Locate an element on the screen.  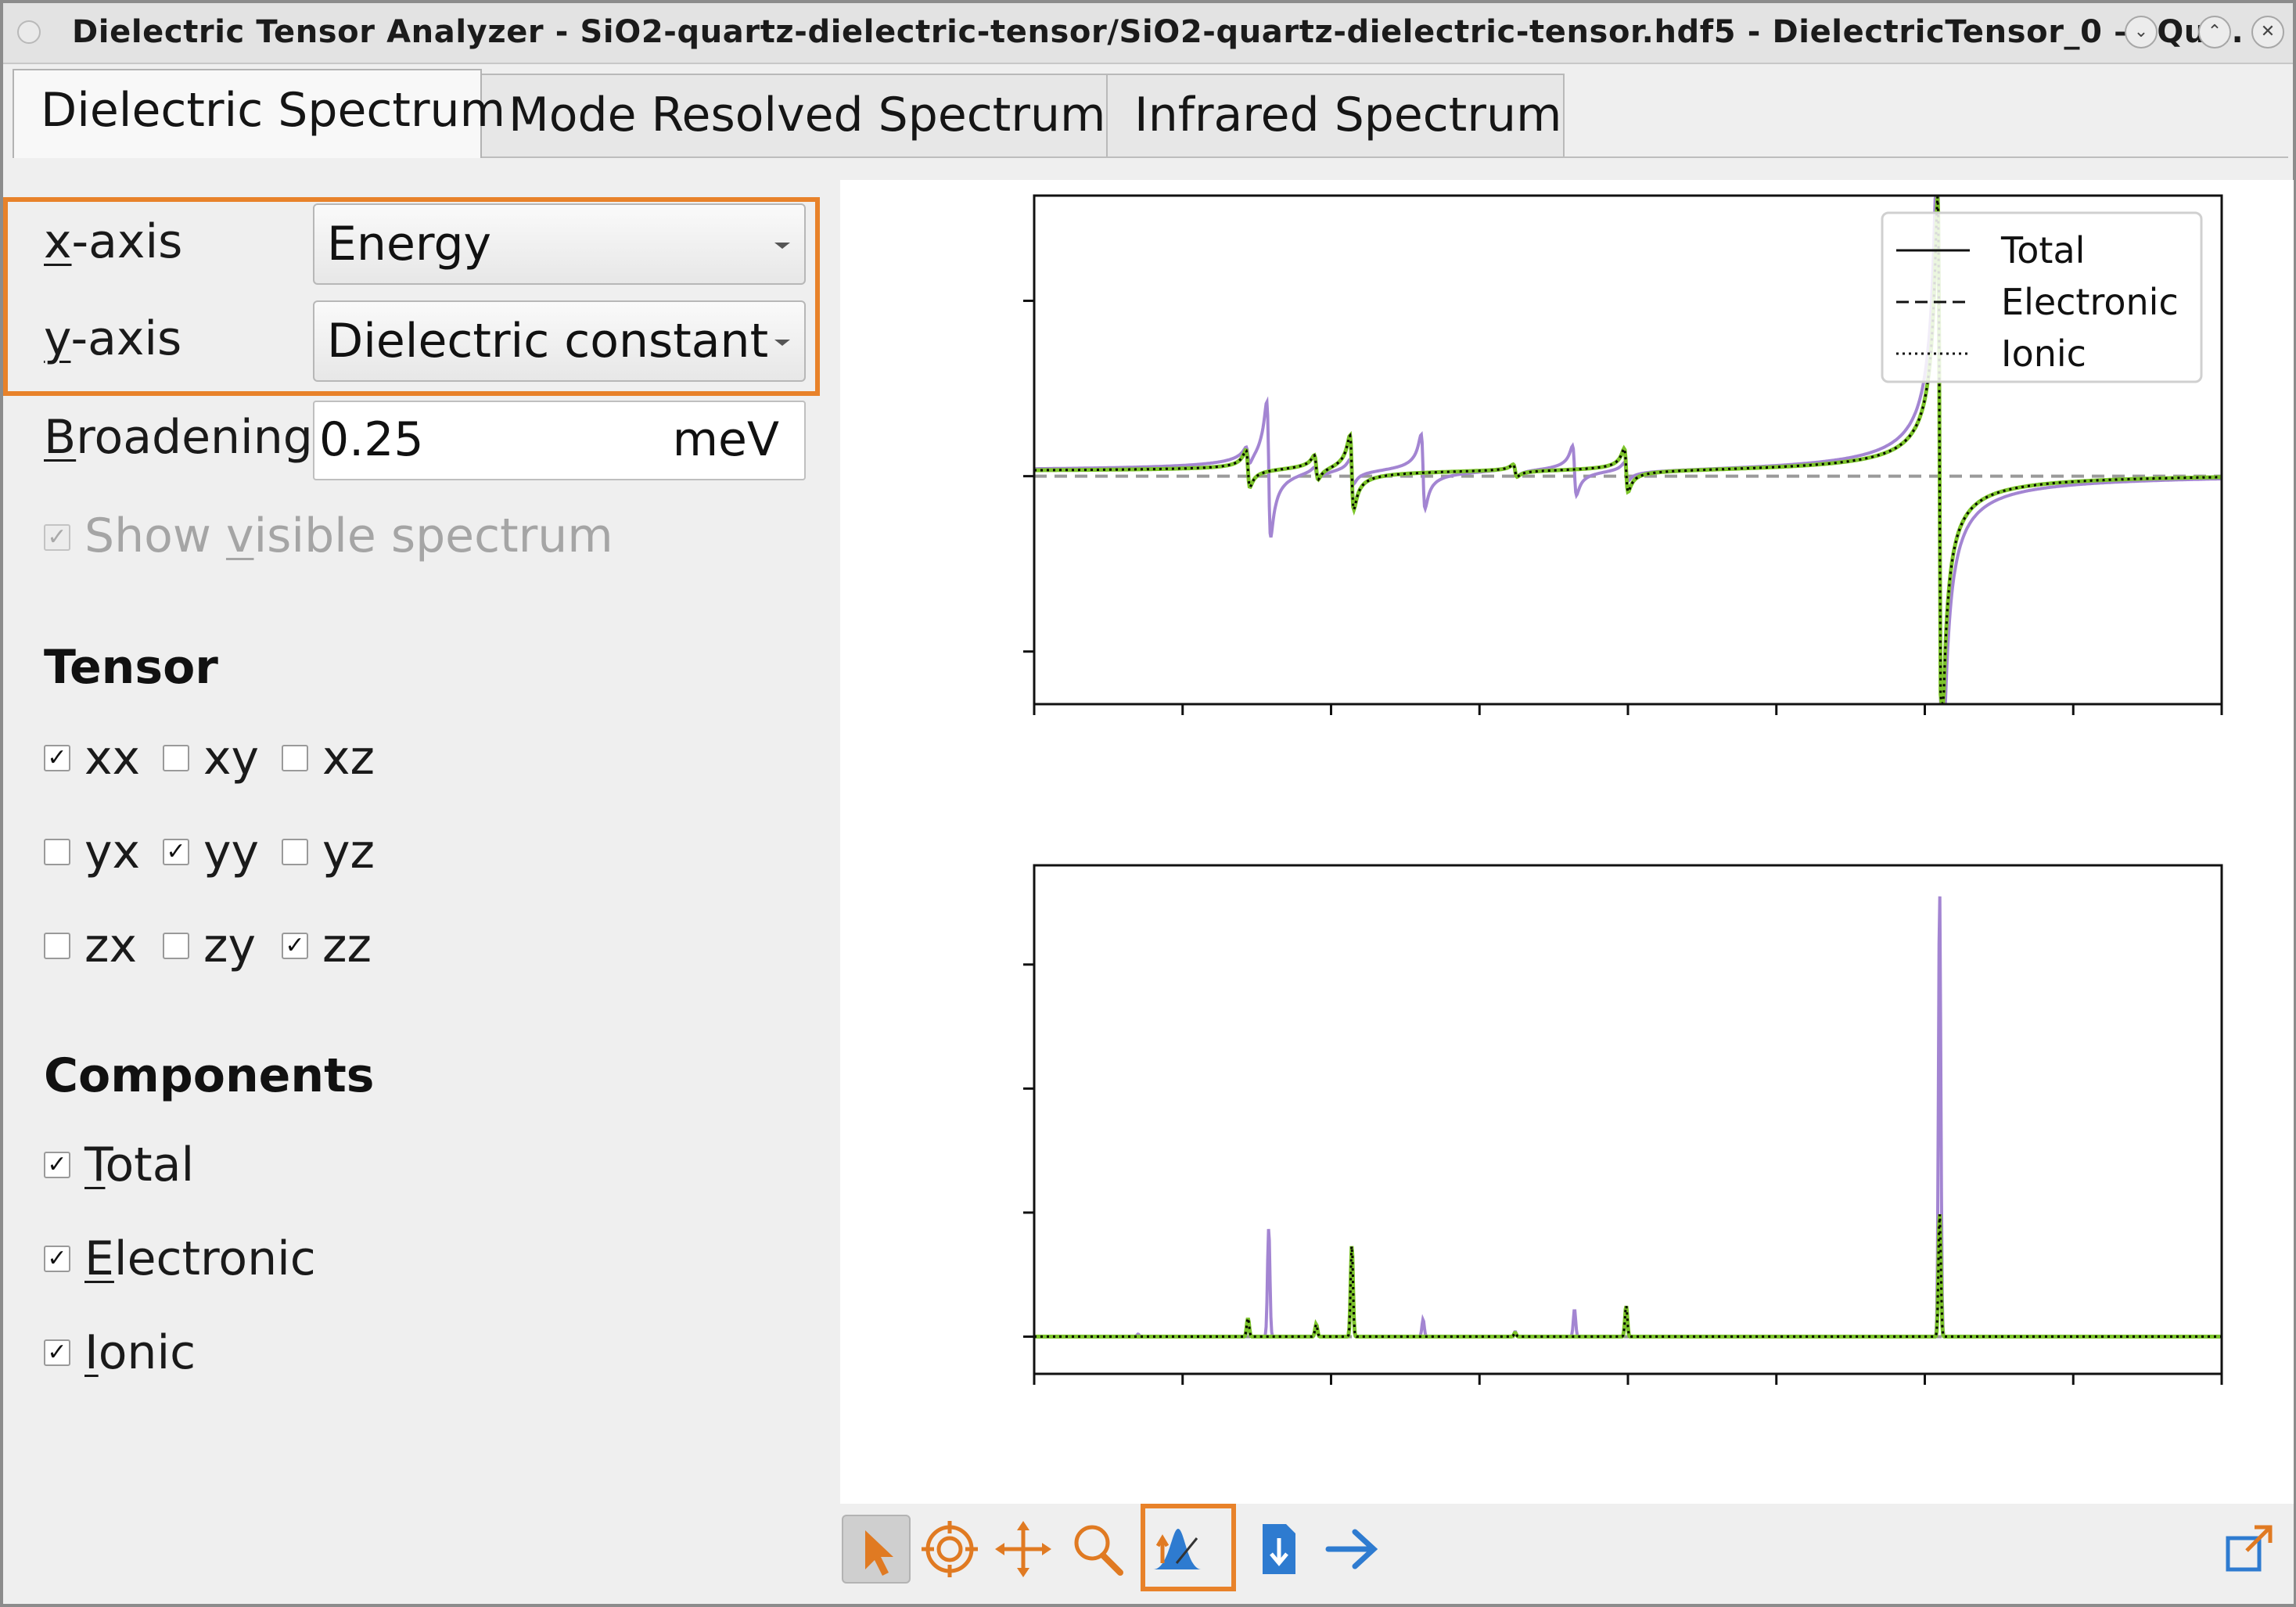
component-electronic-label: Electronic is located at coordinates (200, 1258).